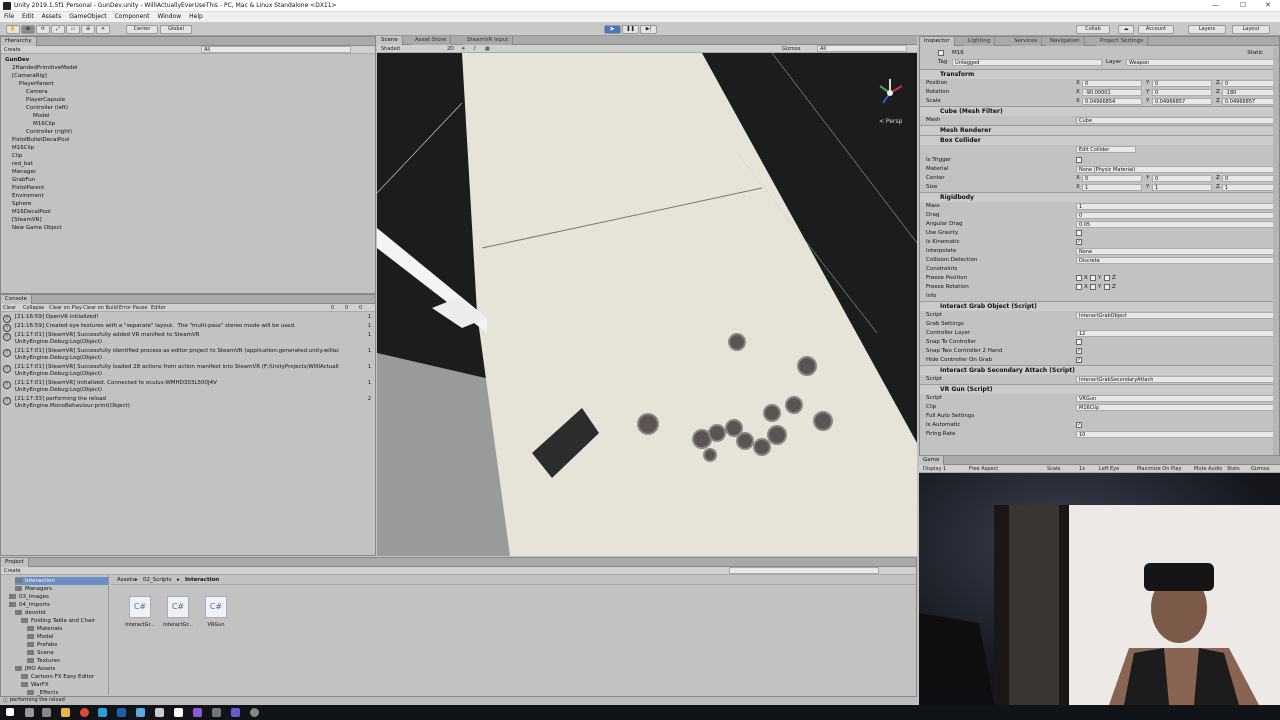 This screenshot has height=720, width=1280. I want to click on aspect-dropdown: Free Aspect, so click(983, 469).